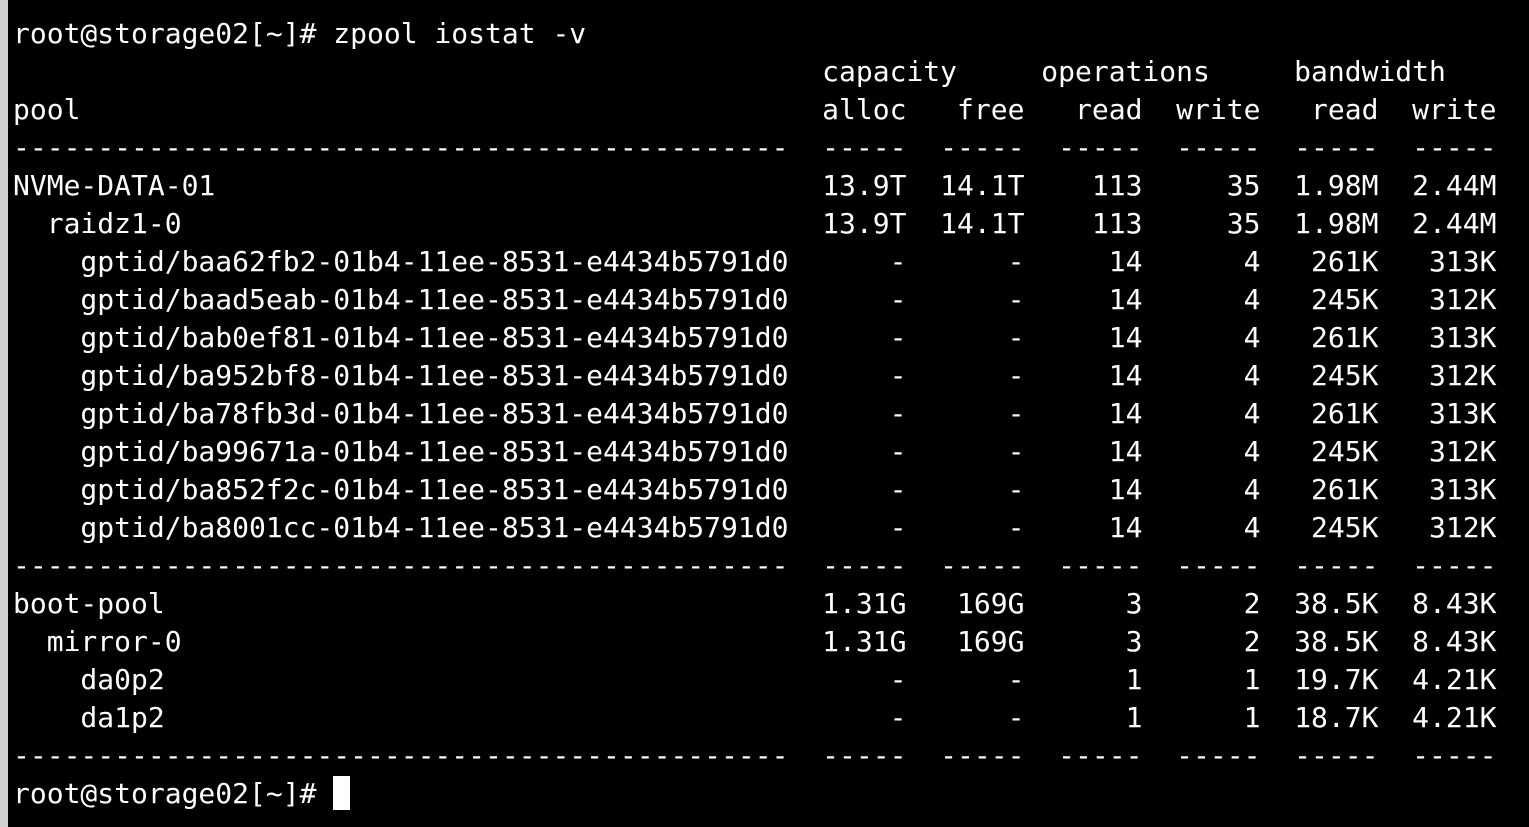  What do you see at coordinates (755, 109) in the screenshot?
I see `header-line-2: pool alloc free read write read write` at bounding box center [755, 109].